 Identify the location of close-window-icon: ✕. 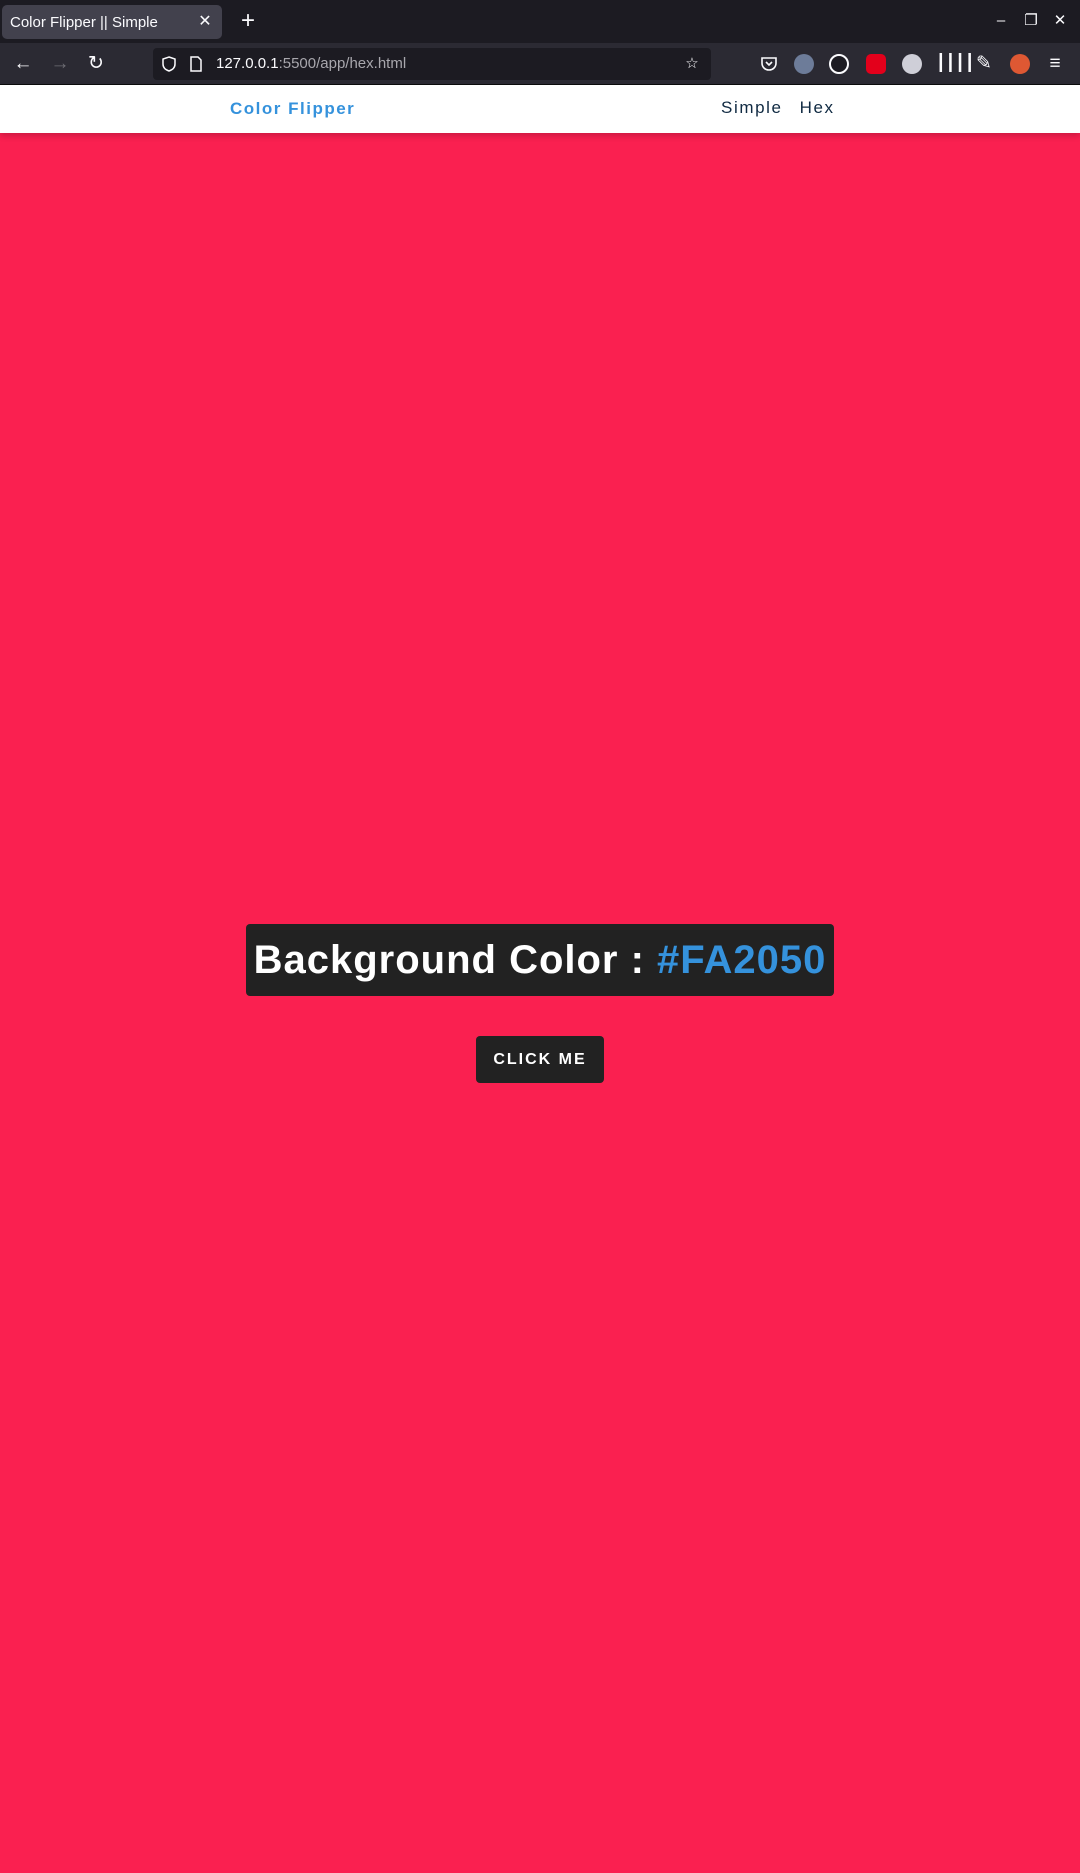
(1060, 21).